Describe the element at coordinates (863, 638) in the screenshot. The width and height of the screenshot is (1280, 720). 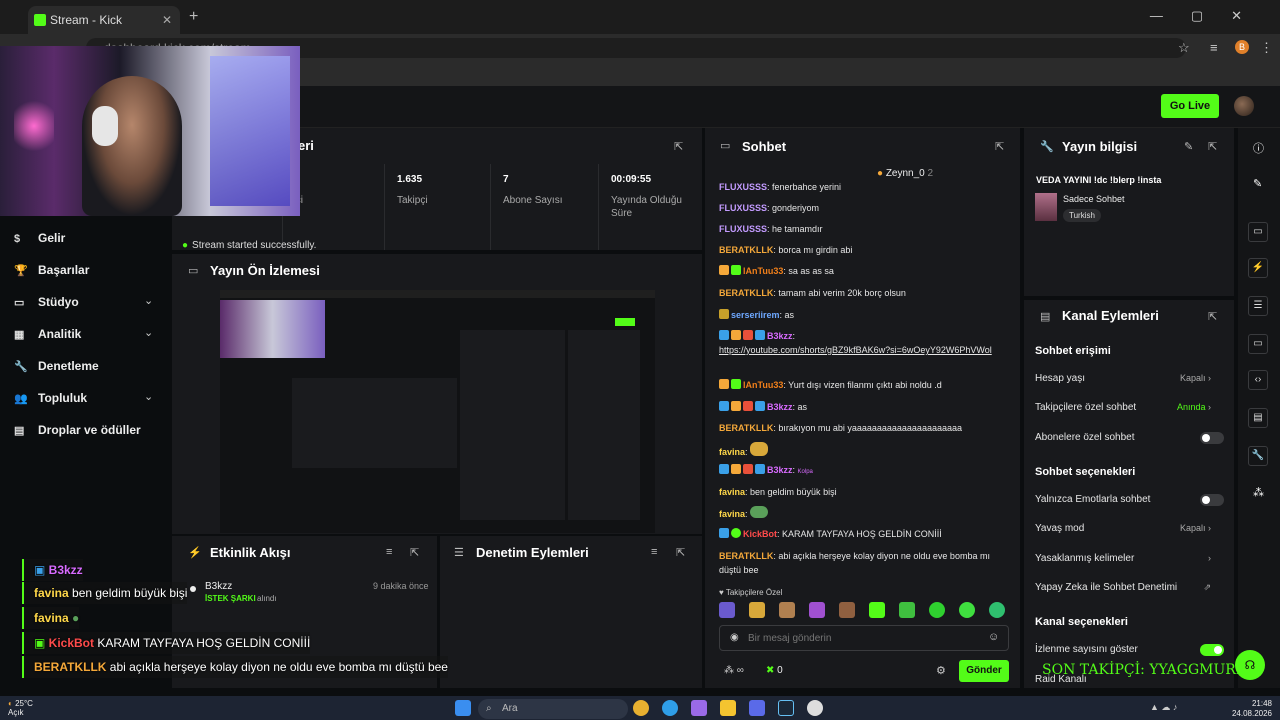
I see `chat-input` at that location.